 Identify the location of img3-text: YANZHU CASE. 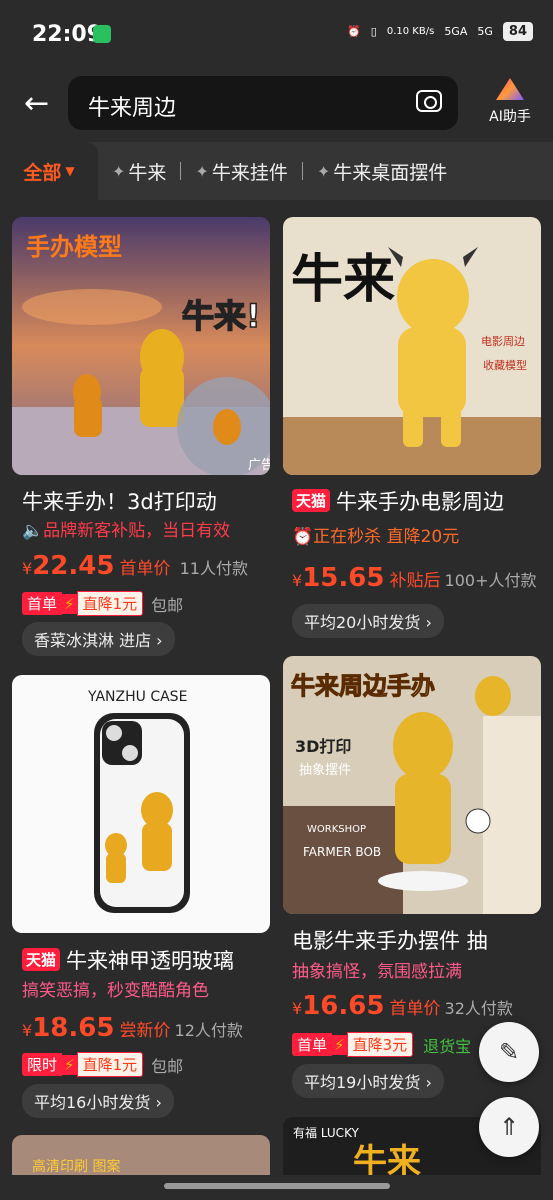
(137, 697).